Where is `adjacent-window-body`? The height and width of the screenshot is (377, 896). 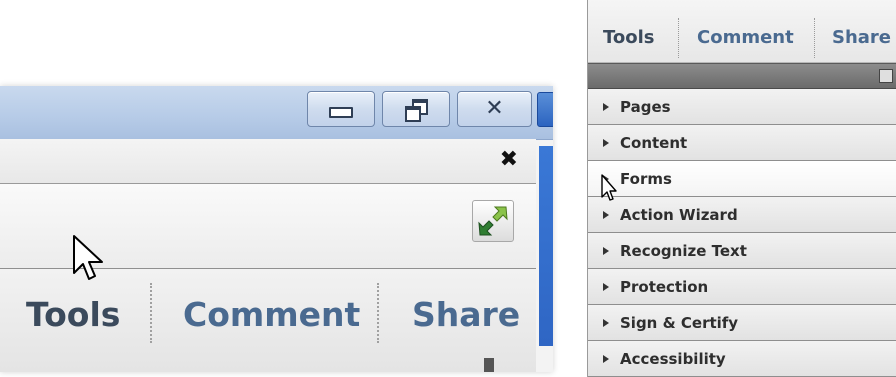
adjacent-window-body is located at coordinates (546, 246).